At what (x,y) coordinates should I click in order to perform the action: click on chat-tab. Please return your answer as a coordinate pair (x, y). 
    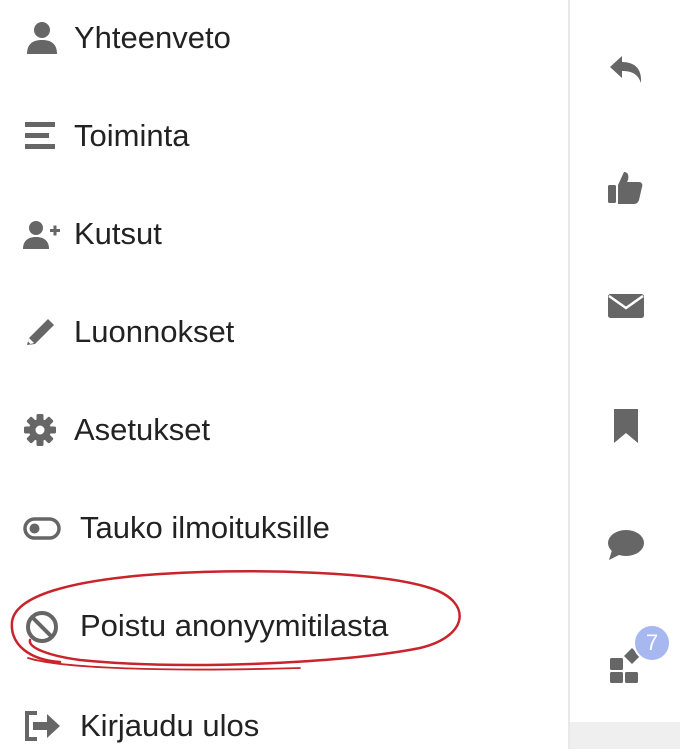
    Looking at the image, I should click on (625, 544).